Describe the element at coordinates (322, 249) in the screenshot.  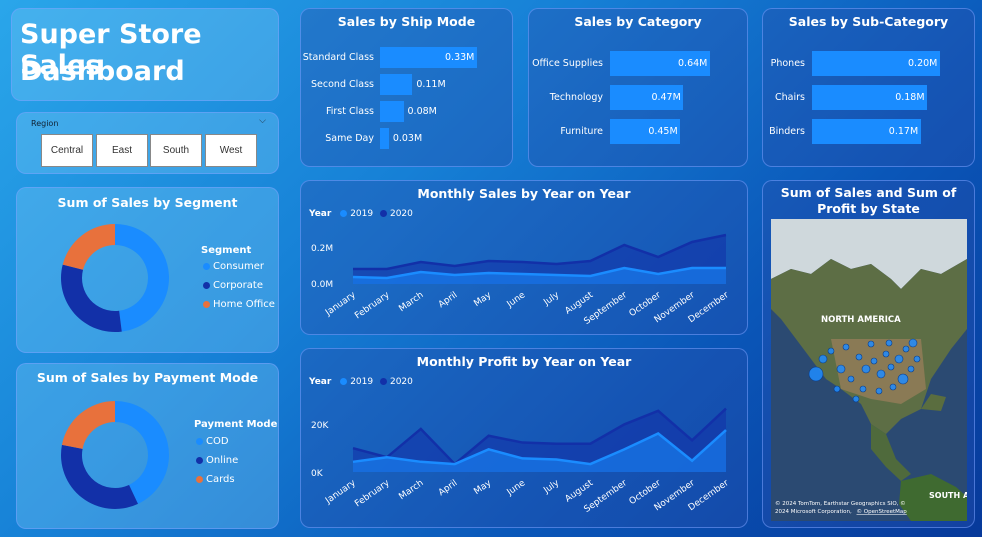
I see `y-tick-label: 0.2M` at that location.